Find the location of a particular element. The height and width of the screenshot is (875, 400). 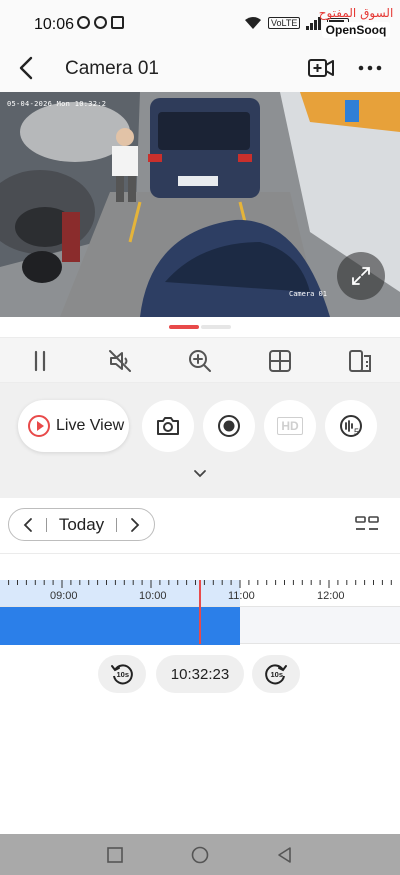

watermark-brand: OpenSooq is located at coordinates (356, 30).